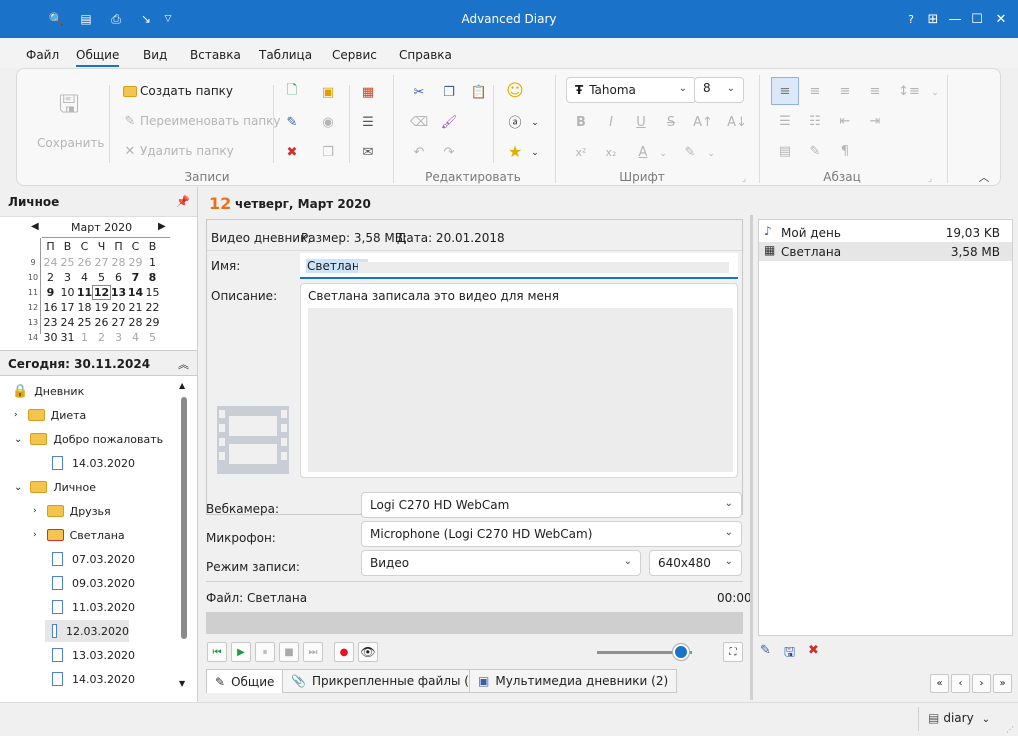  What do you see at coordinates (751, 457) in the screenshot?
I see `splitter` at bounding box center [751, 457].